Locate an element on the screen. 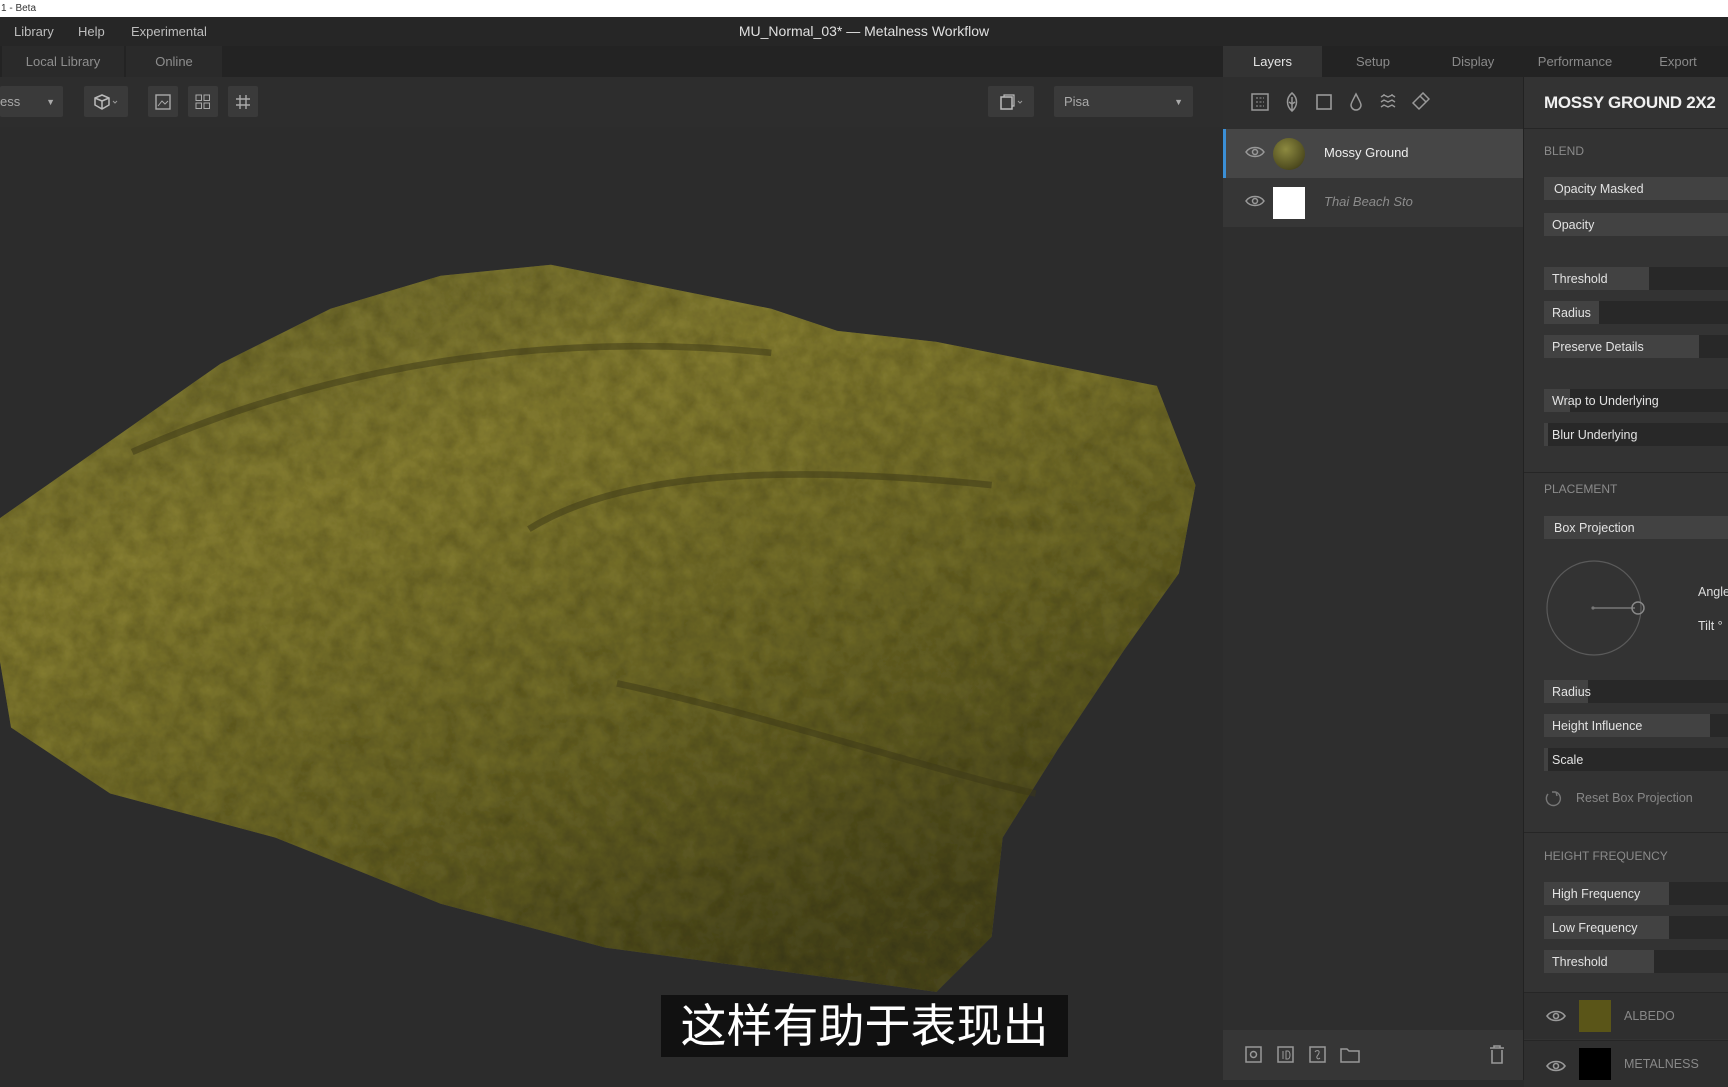  slider-label: Opacity is located at coordinates (1573, 225).